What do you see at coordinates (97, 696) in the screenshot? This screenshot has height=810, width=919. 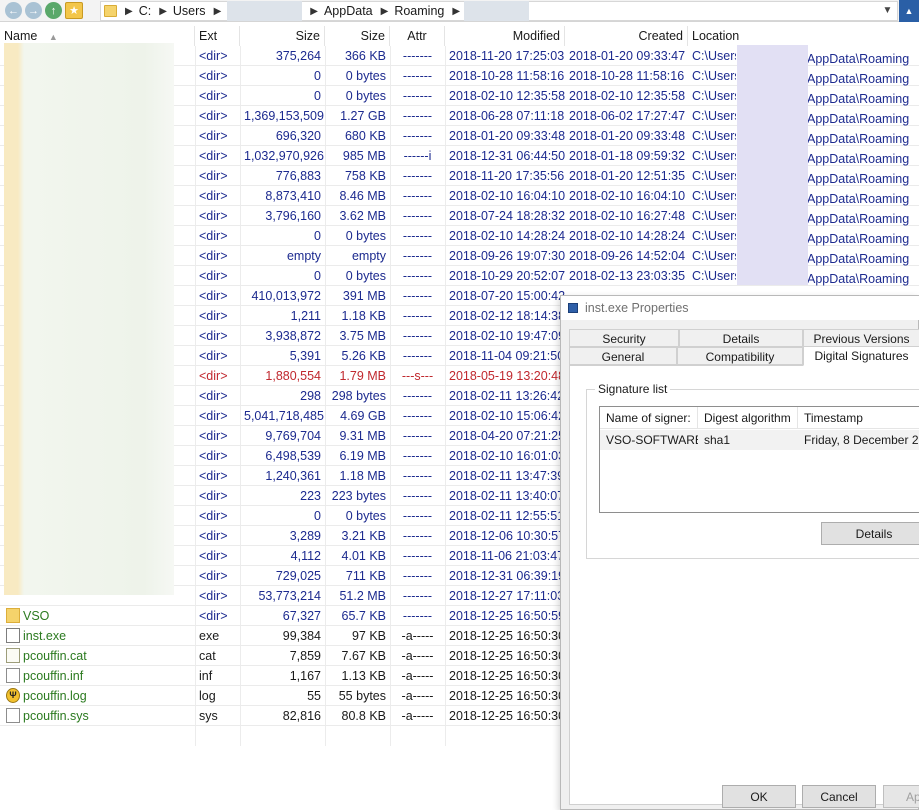 I see `file-name-cell: Ψpcouffin.log` at bounding box center [97, 696].